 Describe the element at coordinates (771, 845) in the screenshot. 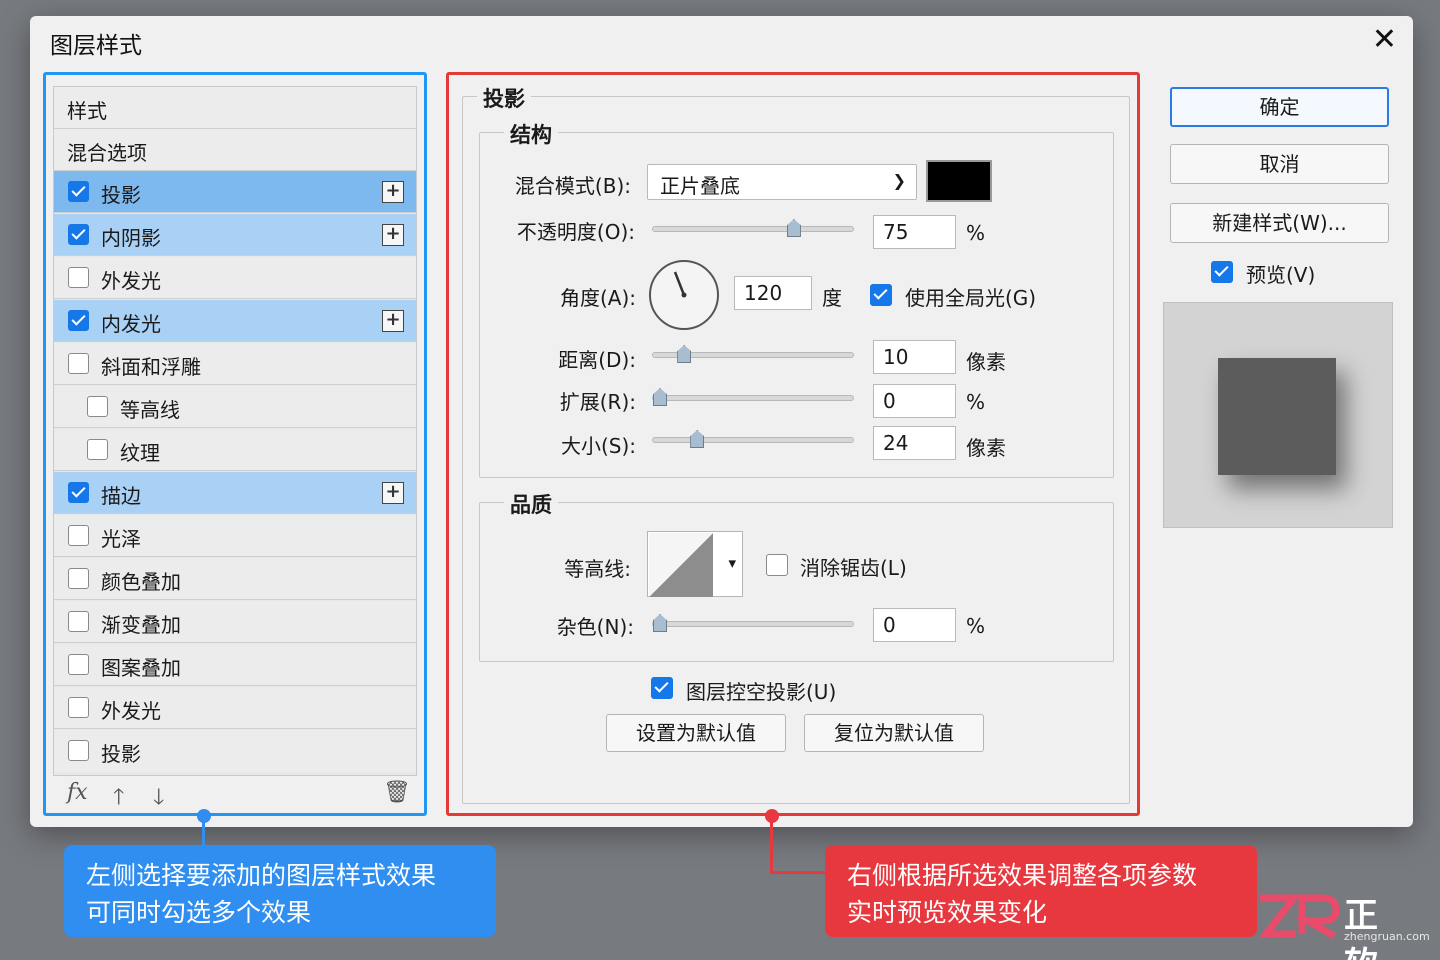

I see `connector-line-red-v` at that location.